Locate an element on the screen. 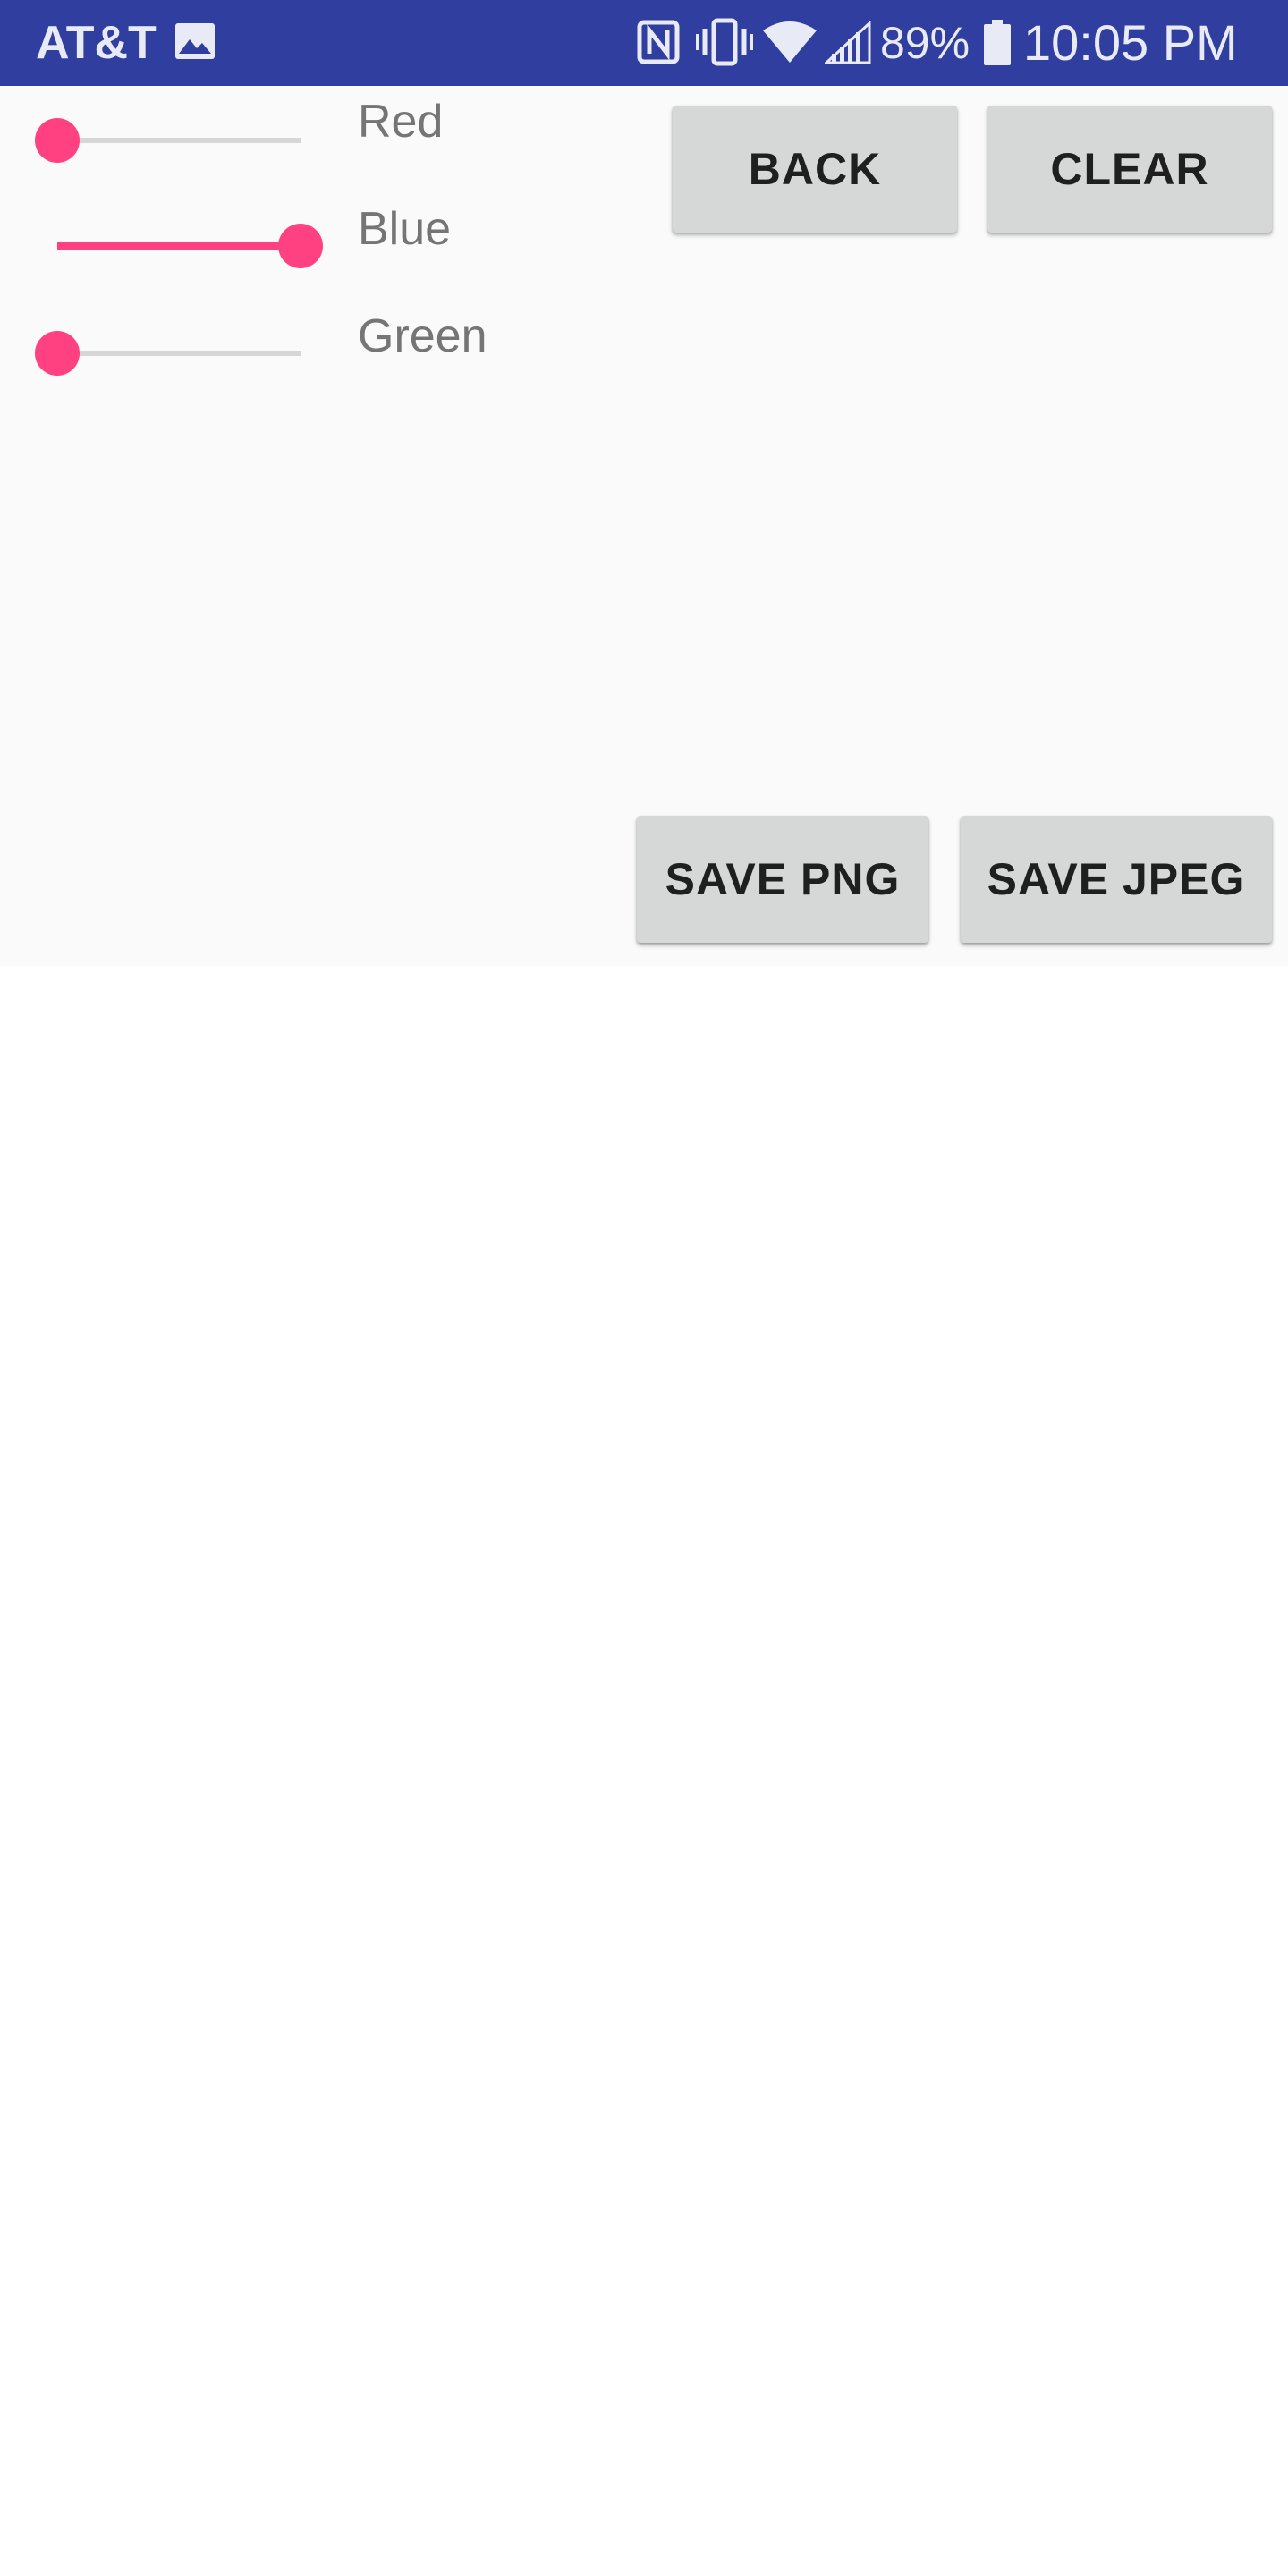 The height and width of the screenshot is (2576, 1288). carrier-name: AT&T is located at coordinates (96, 43).